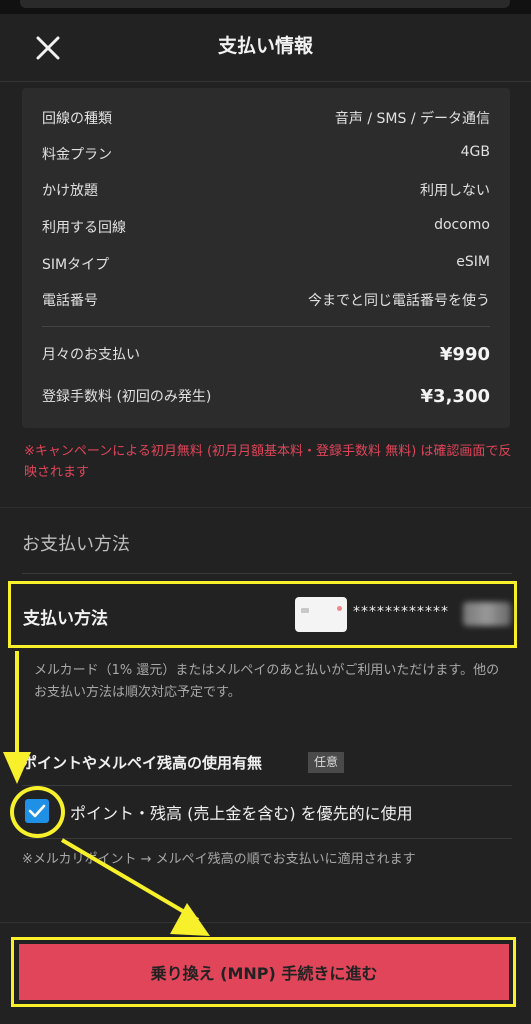  Describe the element at coordinates (455, 191) in the screenshot. I see `summary-value: 利用しない` at that location.